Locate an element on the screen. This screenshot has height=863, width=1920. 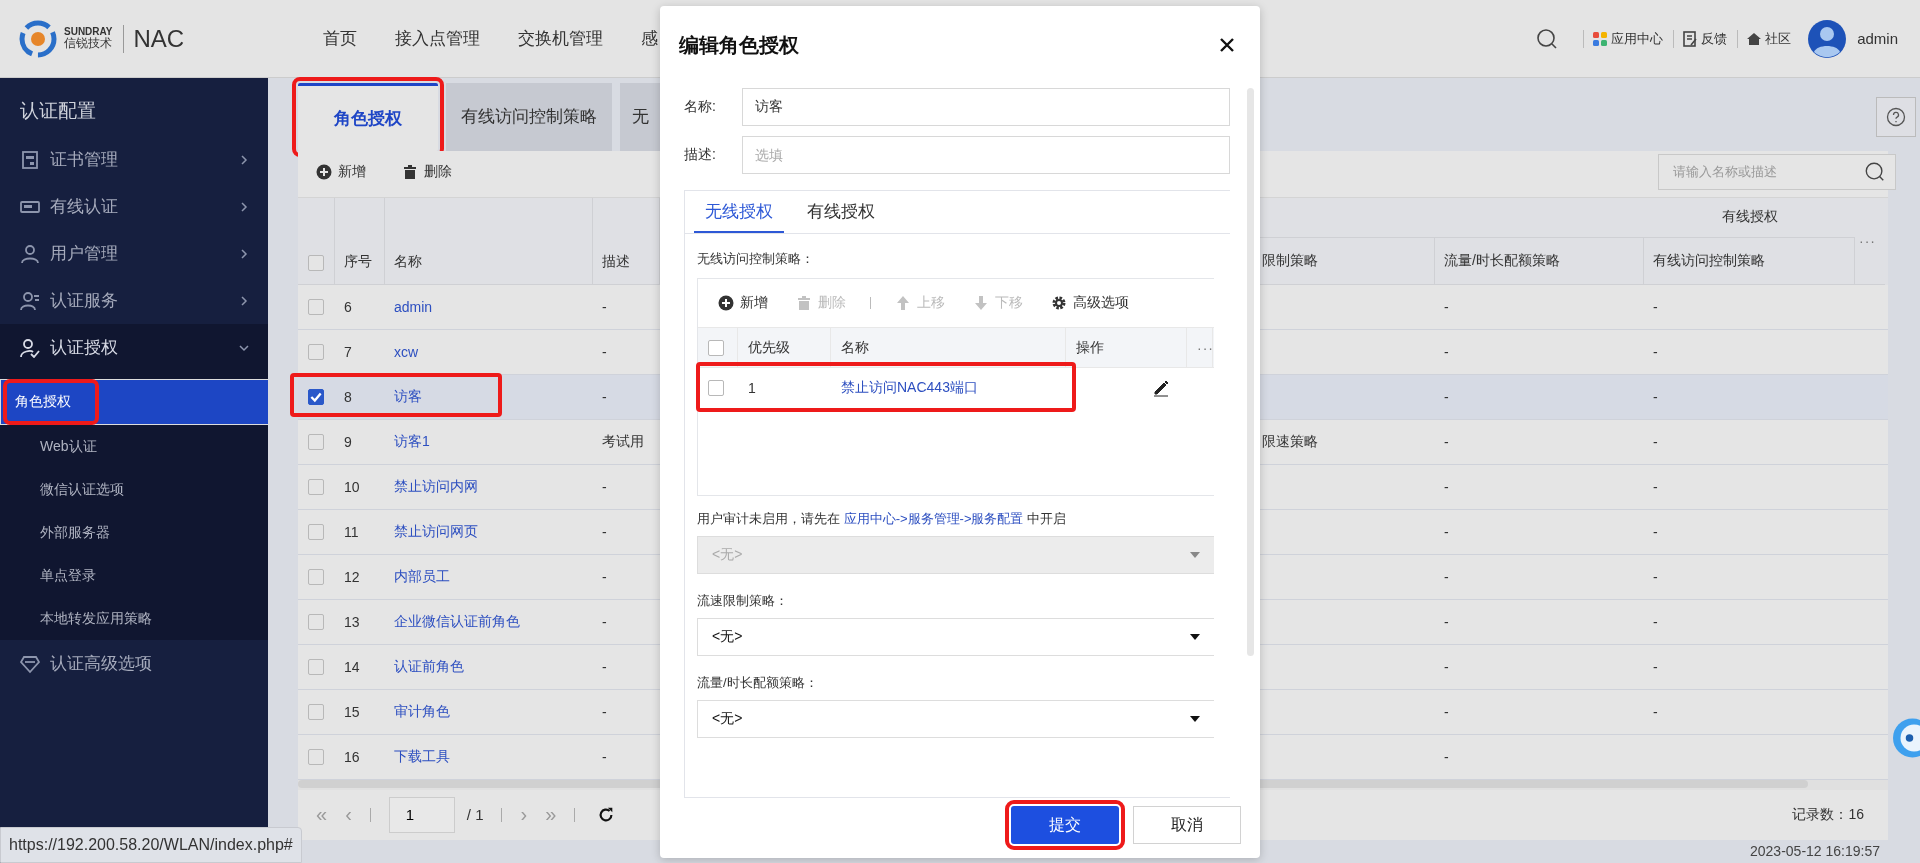
home-icon is located at coordinates (1754, 38).